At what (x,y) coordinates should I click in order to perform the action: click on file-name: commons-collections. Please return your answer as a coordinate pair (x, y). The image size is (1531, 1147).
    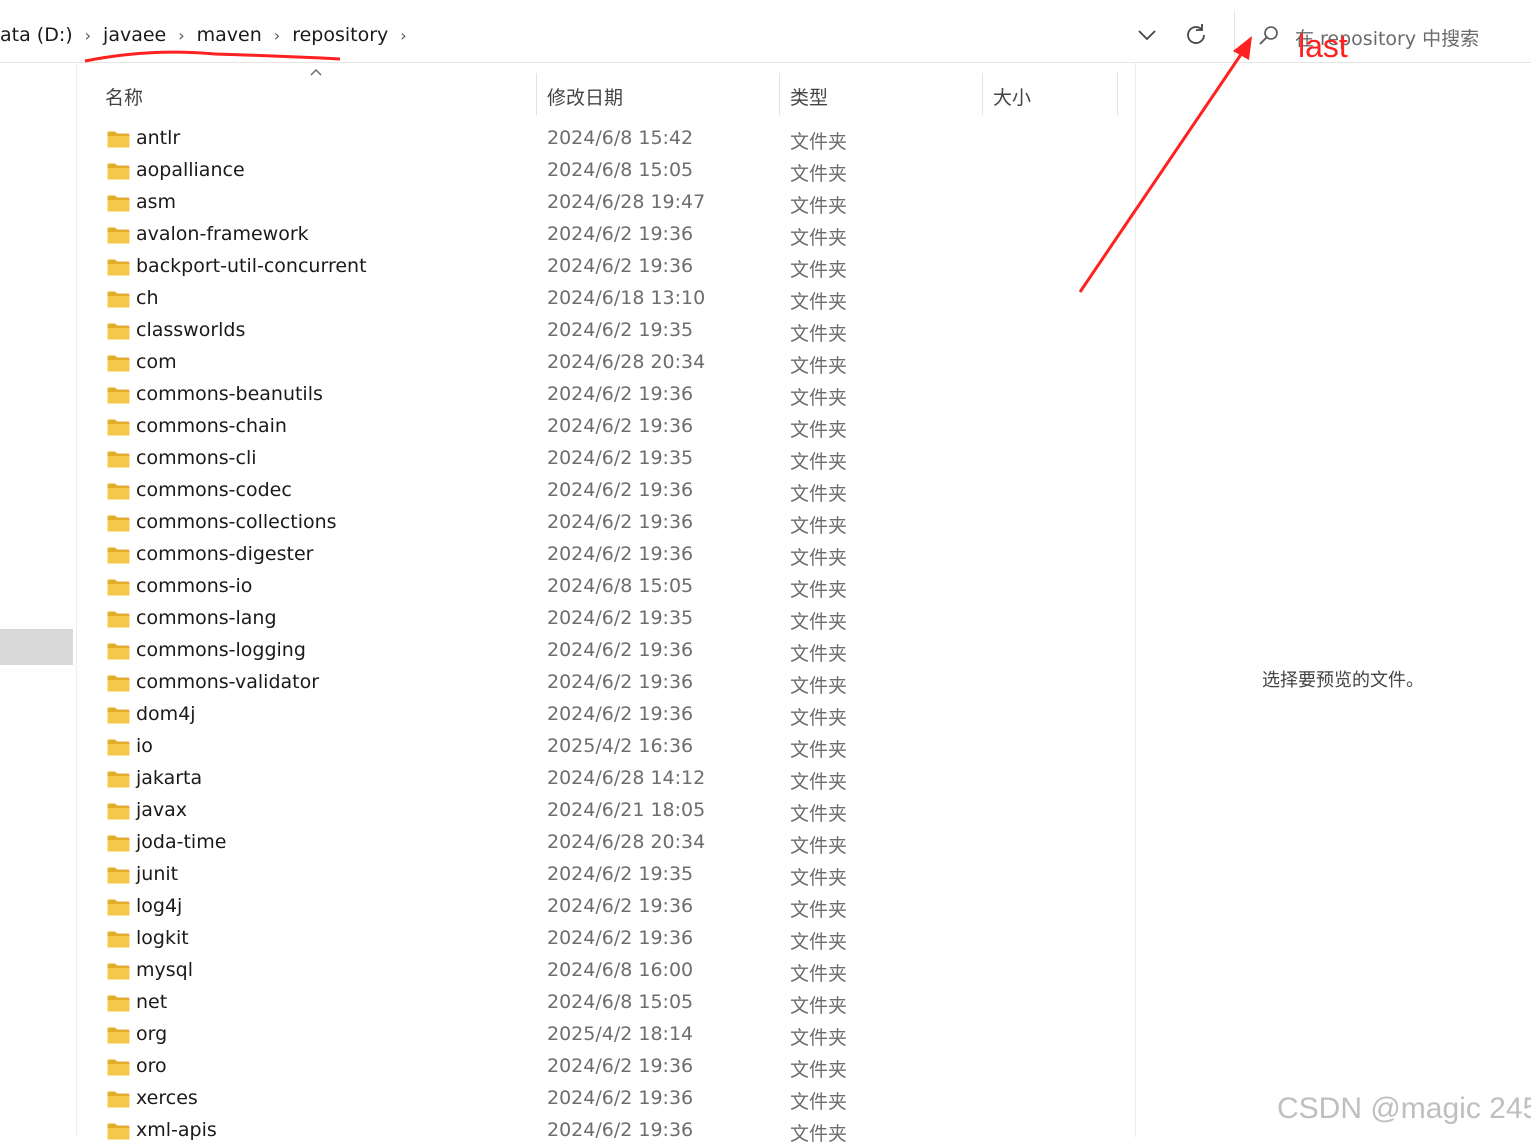
    Looking at the image, I should click on (236, 522).